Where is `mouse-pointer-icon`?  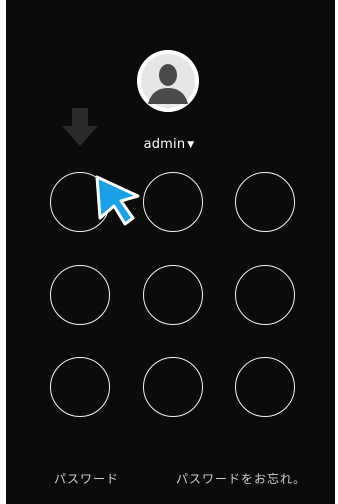
mouse-pointer-icon is located at coordinates (119, 202).